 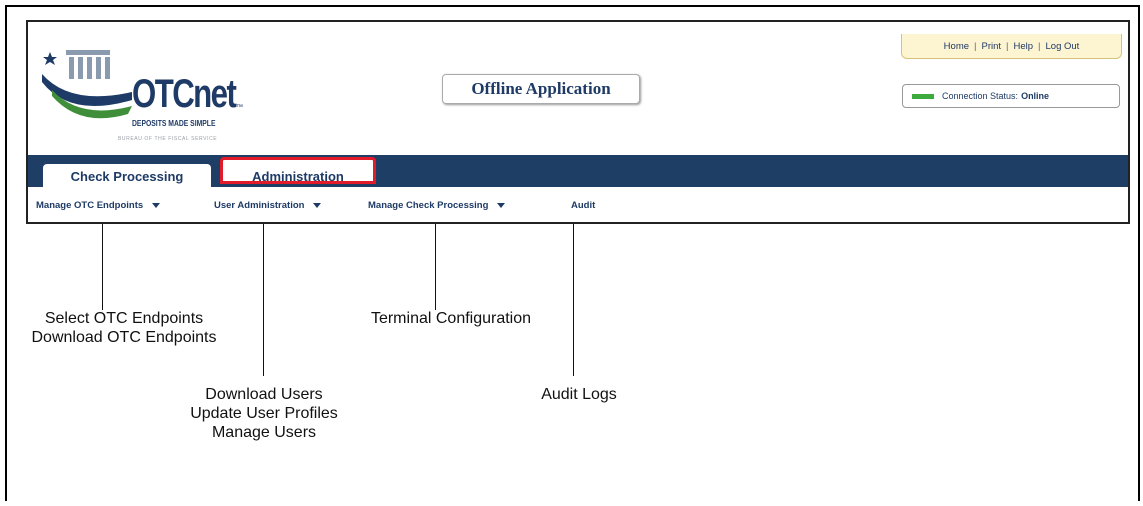 I want to click on callout-line-check-processing, so click(x=435, y=267).